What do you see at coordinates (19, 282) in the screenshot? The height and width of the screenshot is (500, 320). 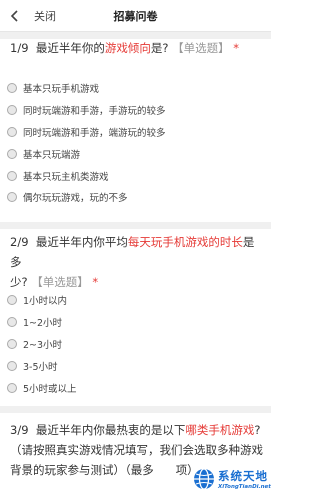 I see `question-text-line2: 少?` at bounding box center [19, 282].